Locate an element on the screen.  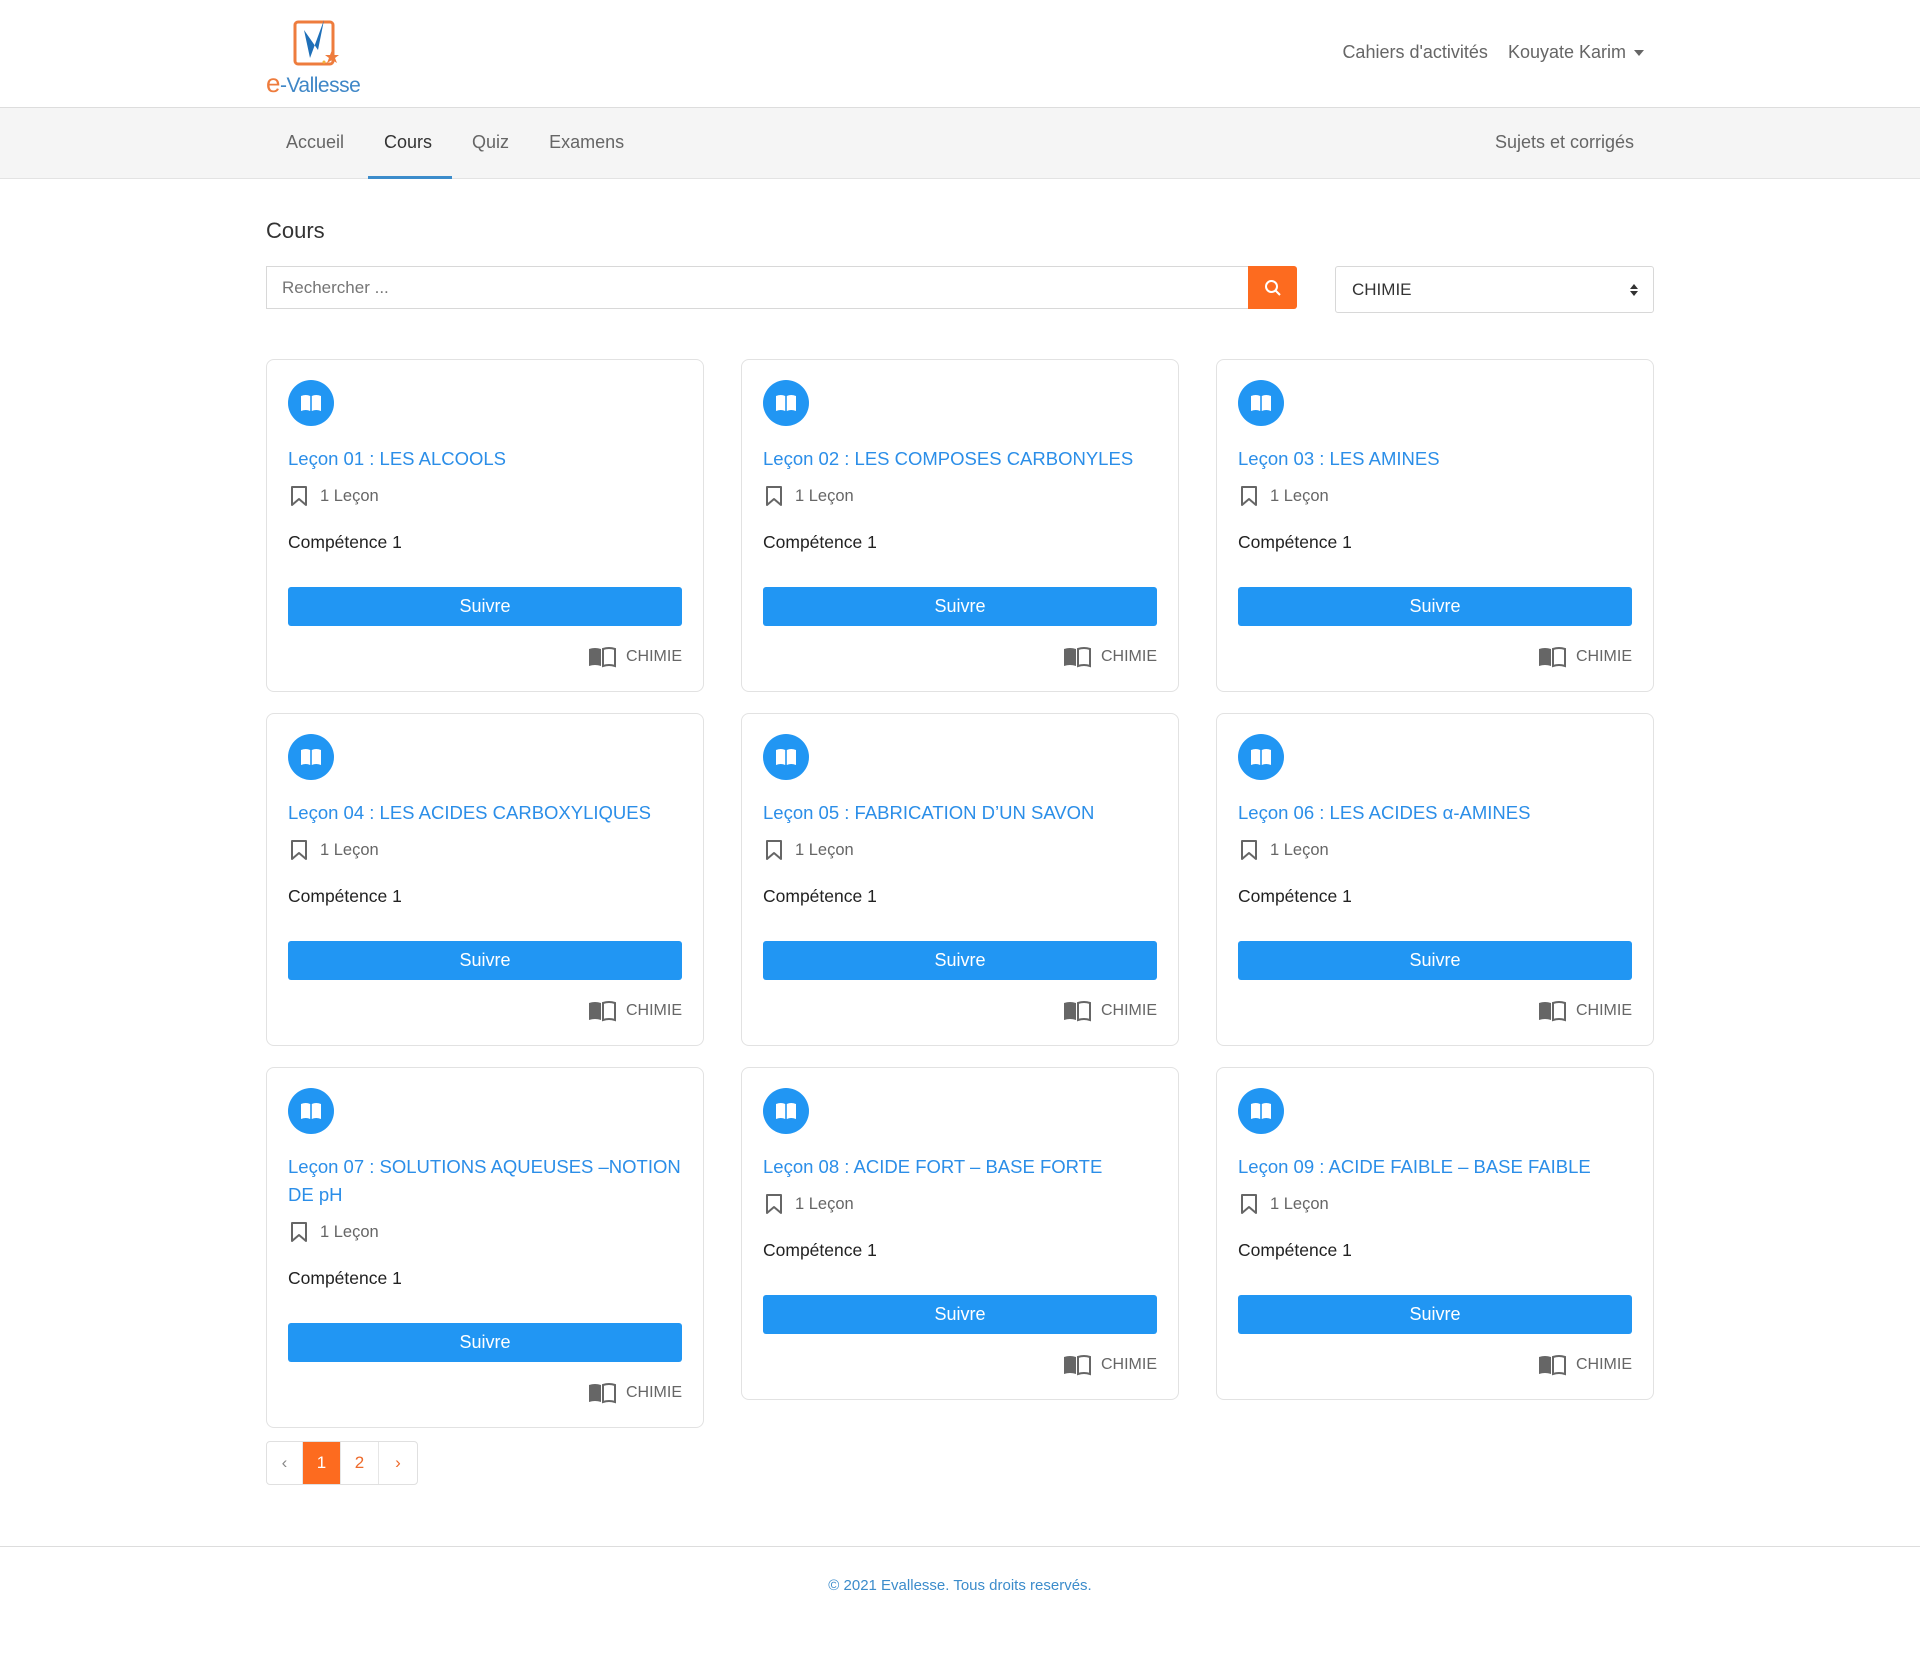
logo: e-Vallesse is located at coordinates (313, 57).